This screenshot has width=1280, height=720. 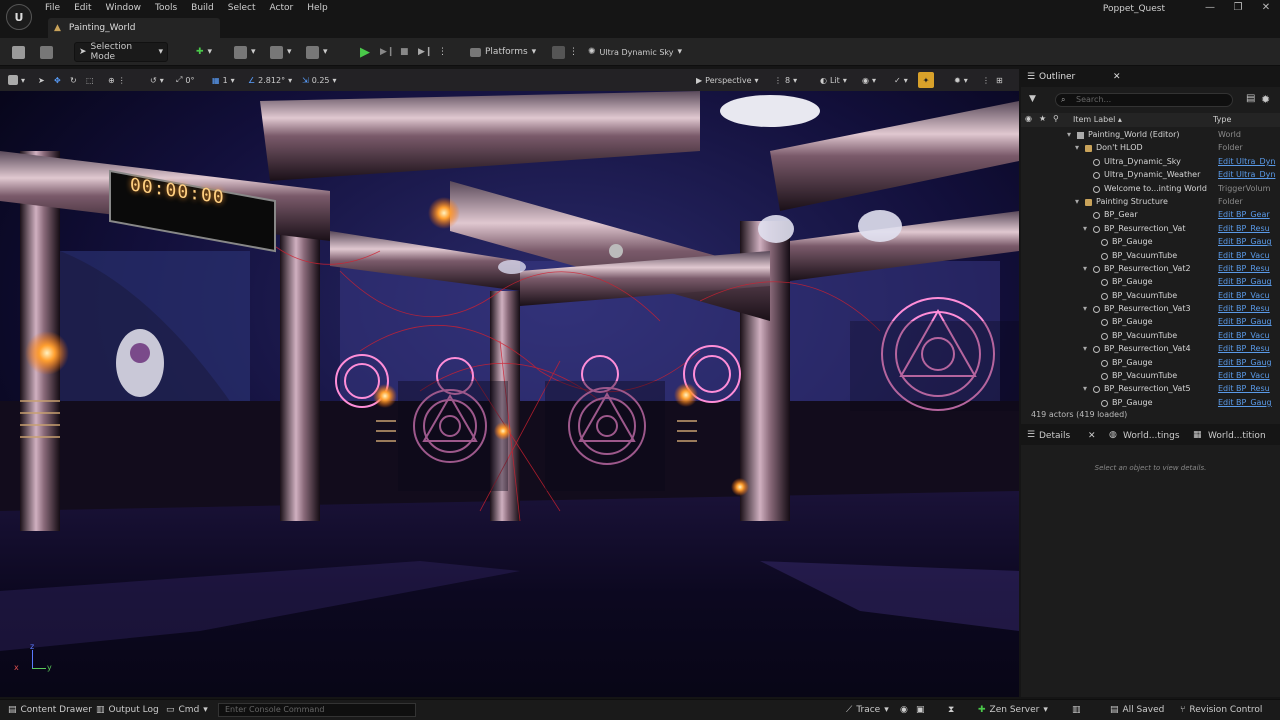 What do you see at coordinates (204, 52) in the screenshot?
I see `add-actor-button: ✚ ▾` at bounding box center [204, 52].